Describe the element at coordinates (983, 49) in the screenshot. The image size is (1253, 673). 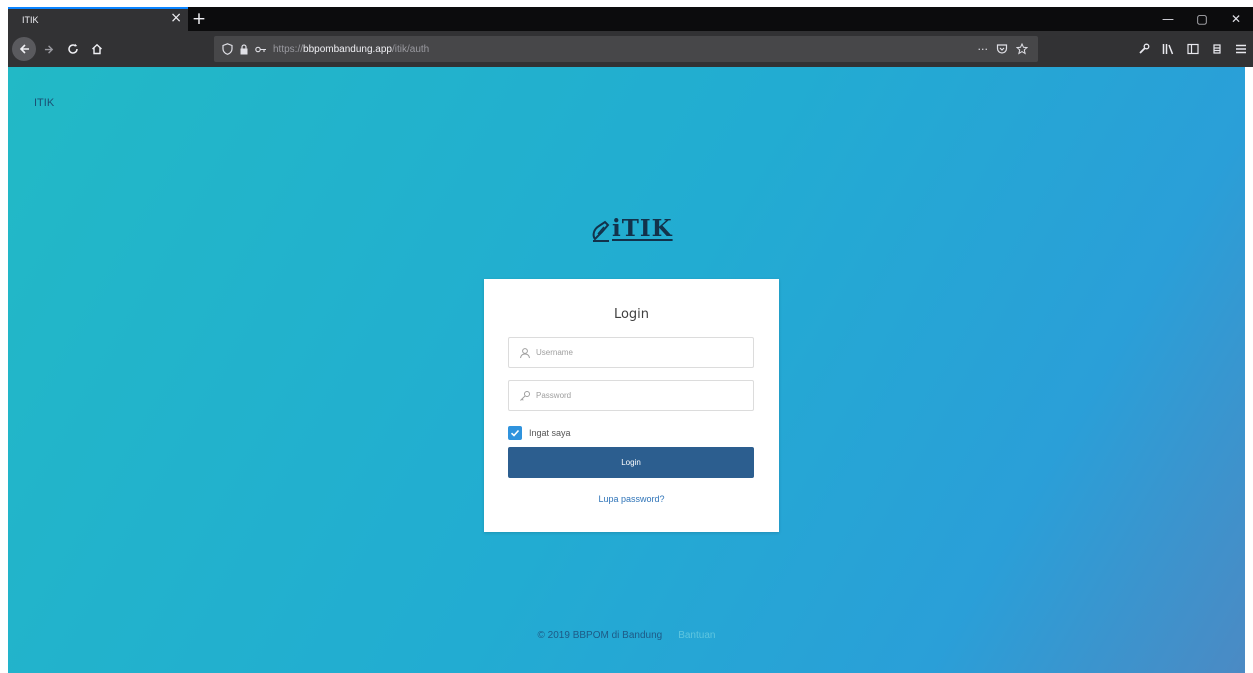
I see `page-actions-menu-icon: ···` at that location.